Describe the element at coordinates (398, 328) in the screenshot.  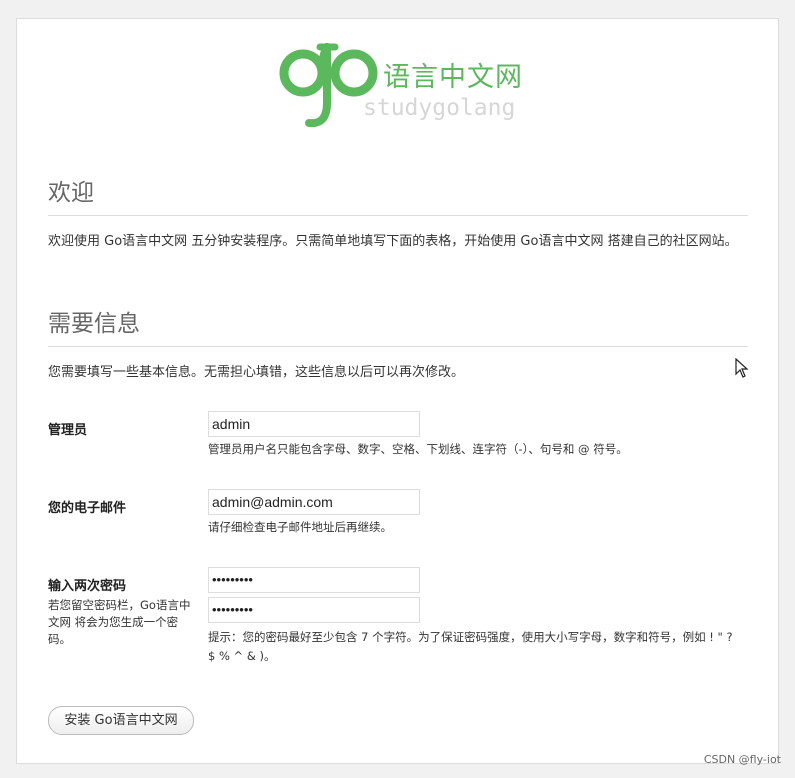
I see `info-heading: 需要信息` at that location.